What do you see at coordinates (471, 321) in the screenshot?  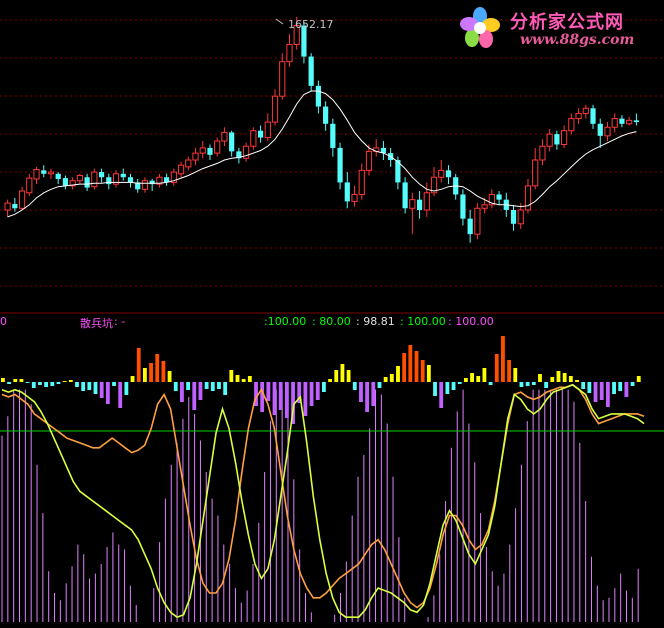 I see `indicator-value-5: : 100.00` at bounding box center [471, 321].